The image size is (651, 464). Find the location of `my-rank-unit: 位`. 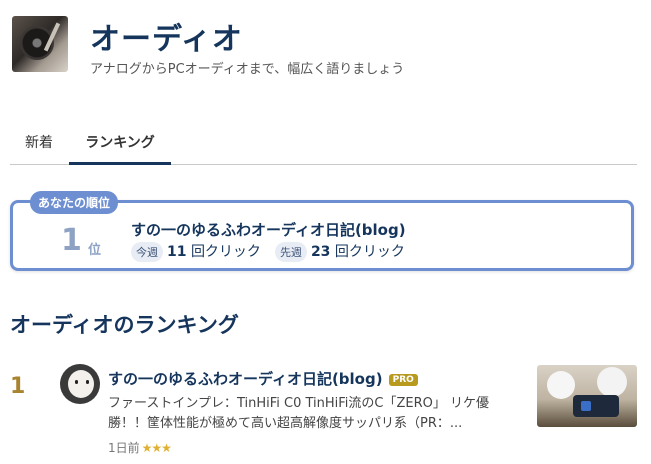

my-rank-unit: 位 is located at coordinates (95, 250).